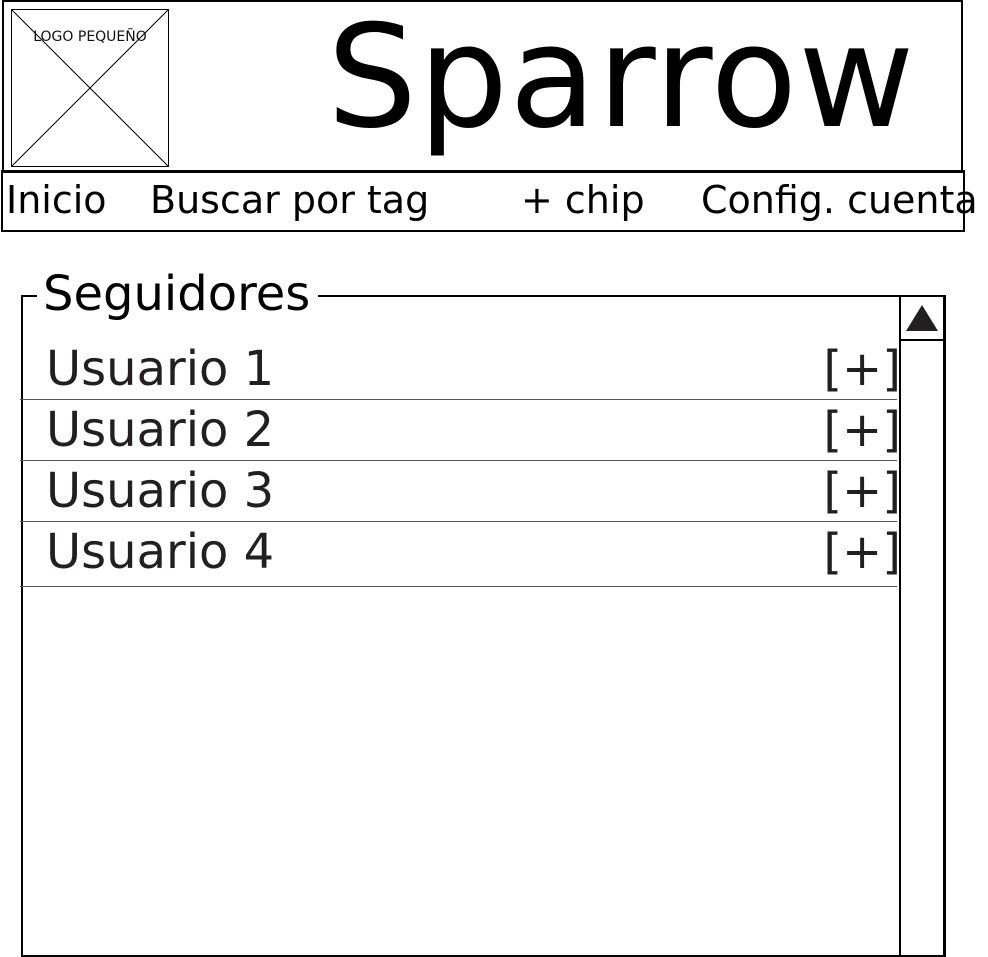 The width and height of the screenshot is (988, 957). What do you see at coordinates (178, 294) in the screenshot?
I see `panel-title: Seguidores` at bounding box center [178, 294].